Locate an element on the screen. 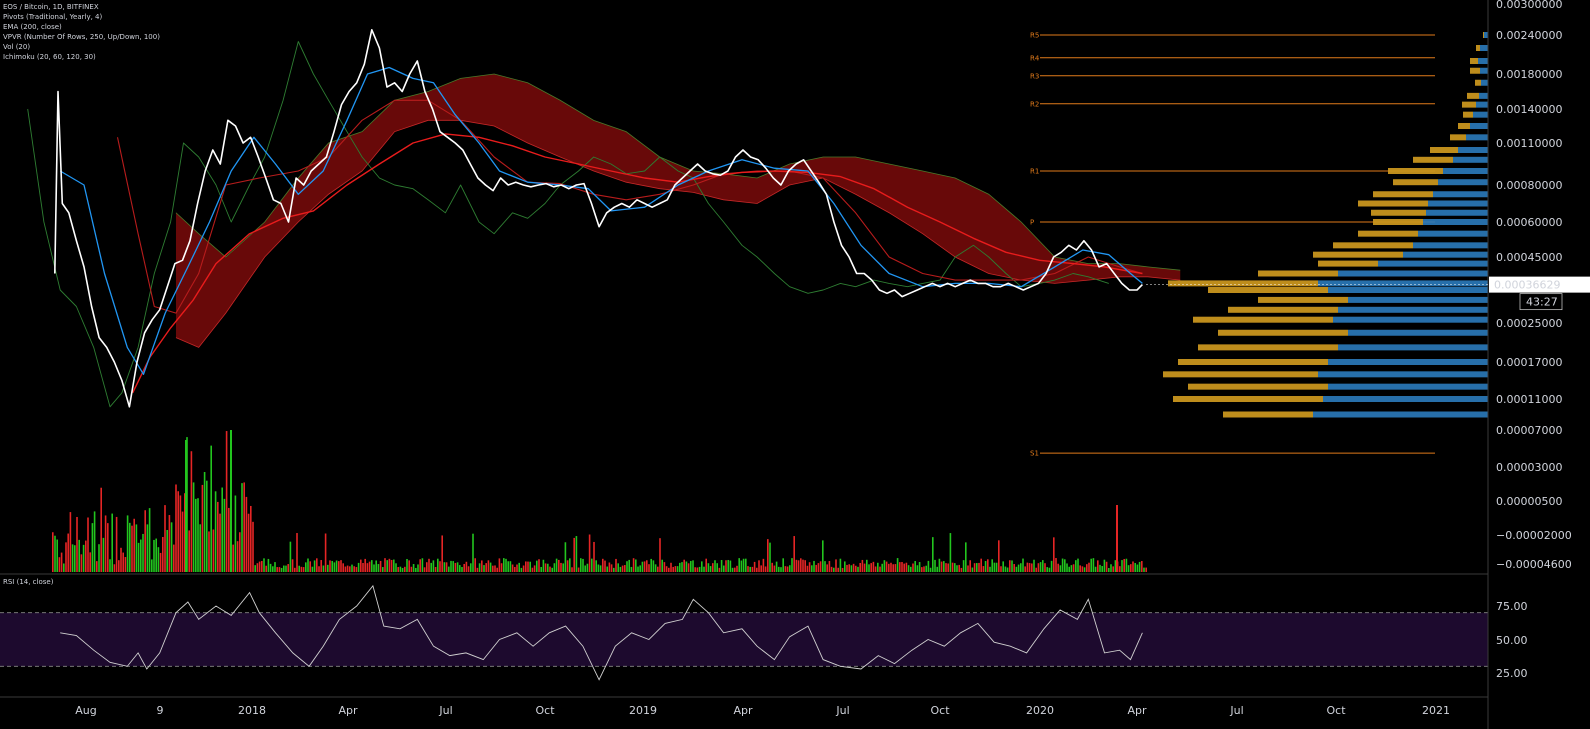 The width and height of the screenshot is (1590, 729). pivot-label: R2 is located at coordinates (1034, 104).